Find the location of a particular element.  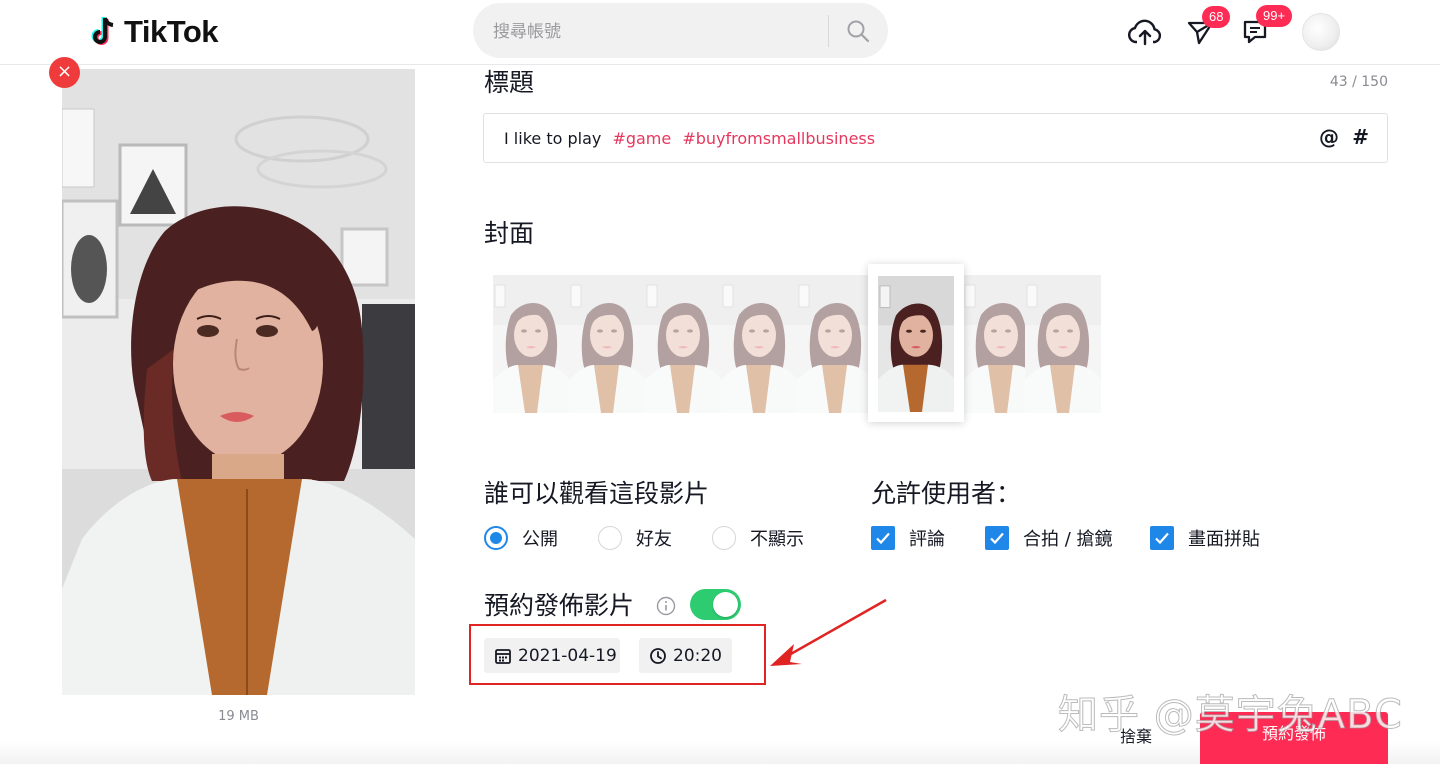

annotation-highlight-box is located at coordinates (617, 654).